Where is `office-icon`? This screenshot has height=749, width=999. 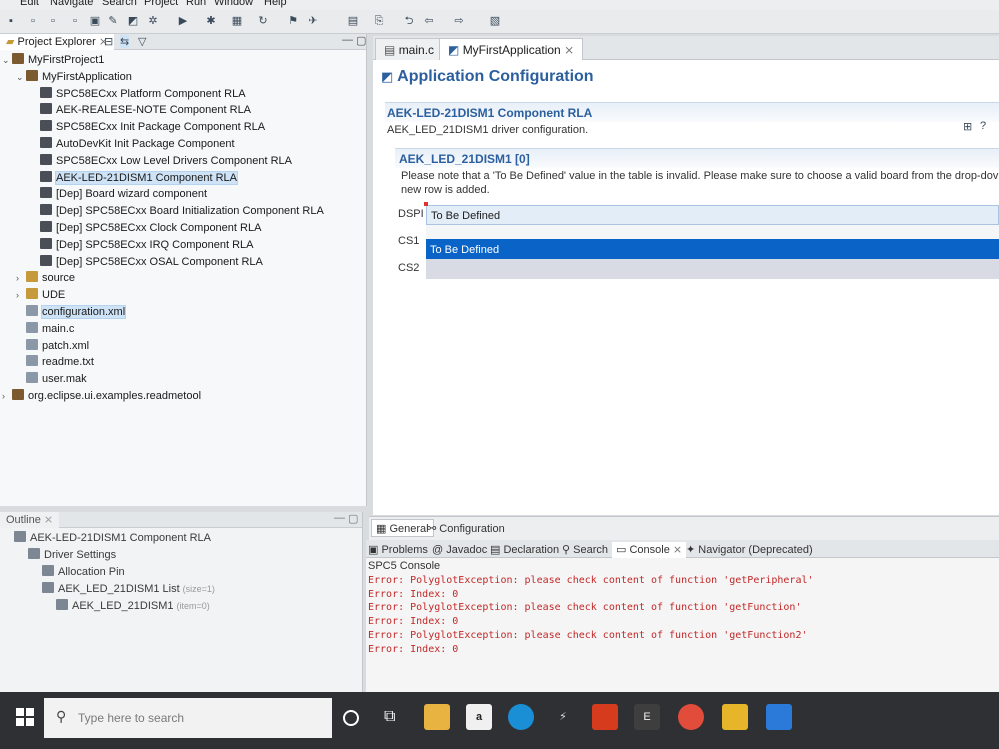 office-icon is located at coordinates (605, 717).